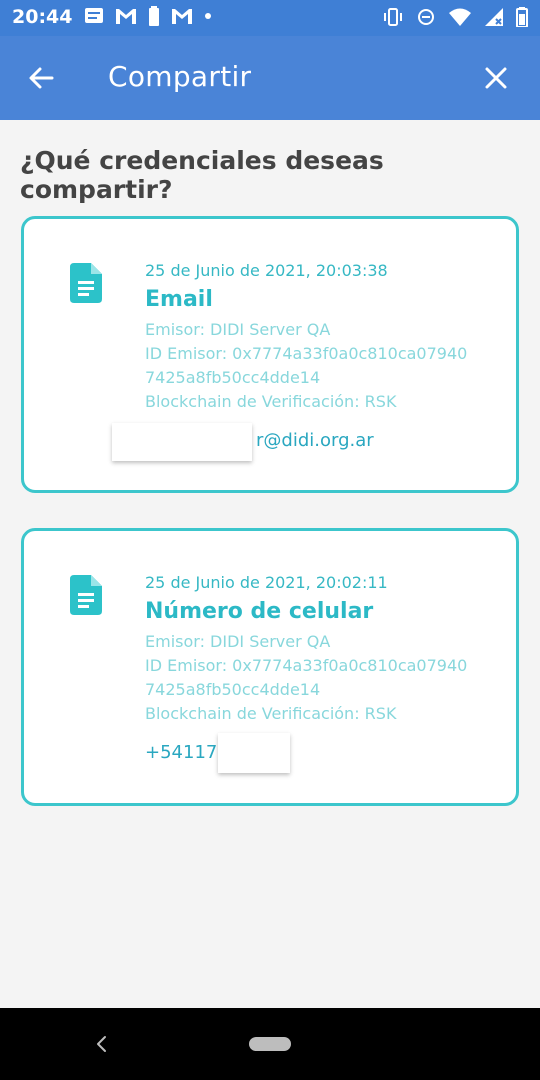 The width and height of the screenshot is (540, 1080). Describe the element at coordinates (266, 582) in the screenshot. I see `credential-date: 25 de Junio de 2021, 20:02:11` at that location.